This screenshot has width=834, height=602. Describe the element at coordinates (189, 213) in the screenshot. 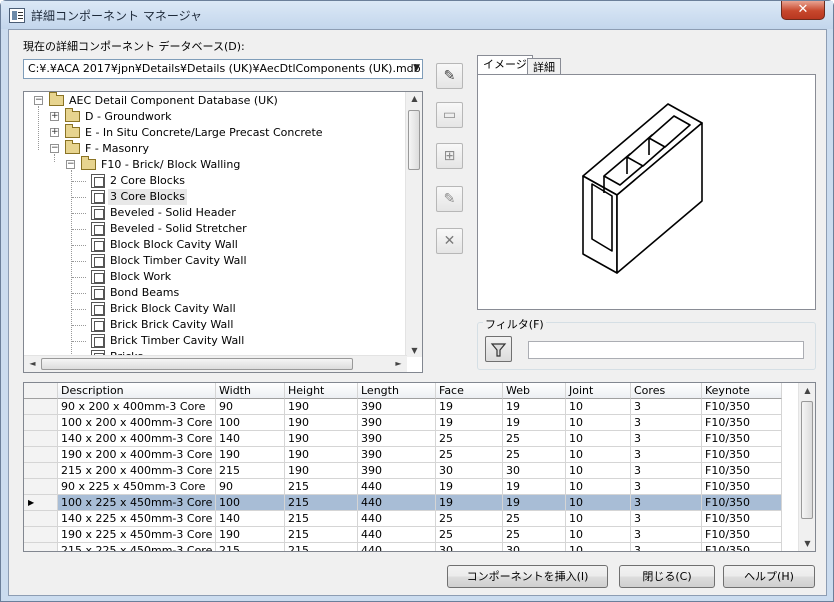

I see `tree-leaf: Beveled - Solid Header` at that location.